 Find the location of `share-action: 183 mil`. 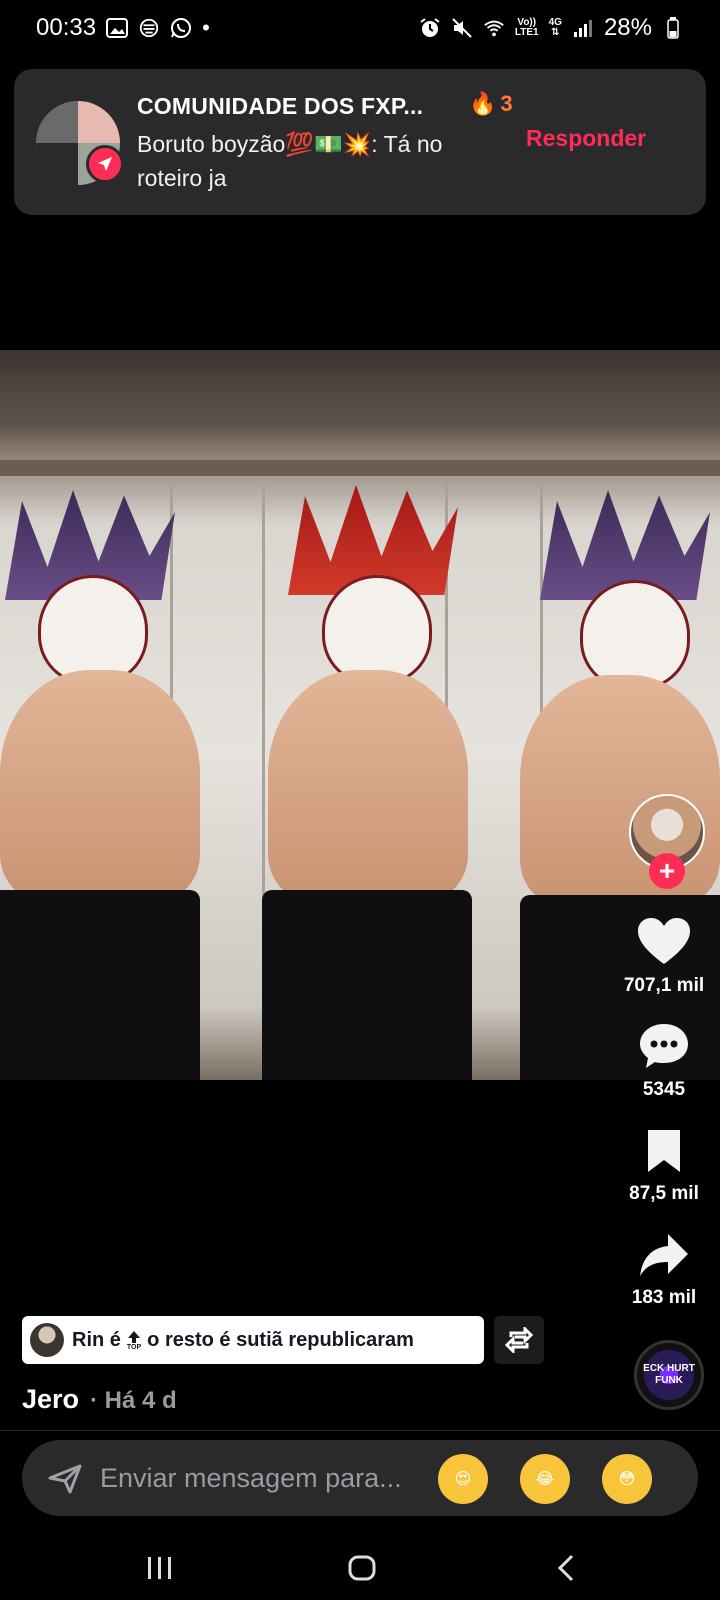

share-action: 183 mil is located at coordinates (664, 1270).